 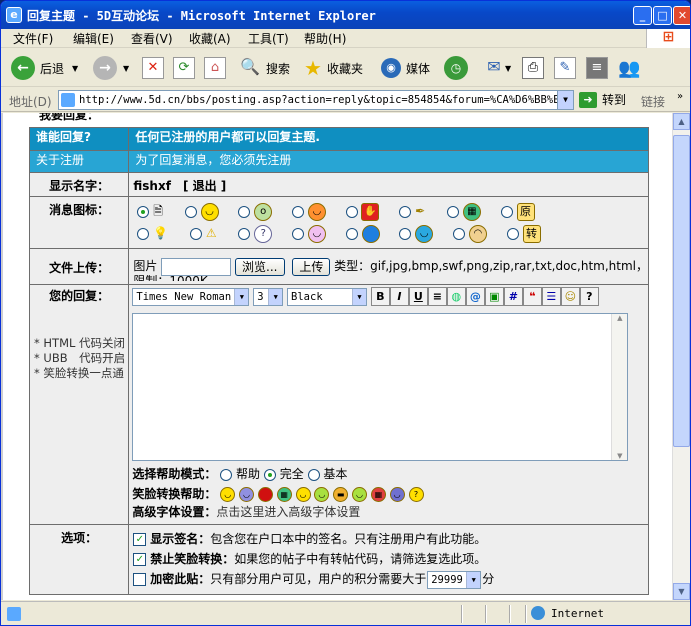 What do you see at coordinates (565, 68) in the screenshot?
I see `edit-button: ✎` at bounding box center [565, 68].